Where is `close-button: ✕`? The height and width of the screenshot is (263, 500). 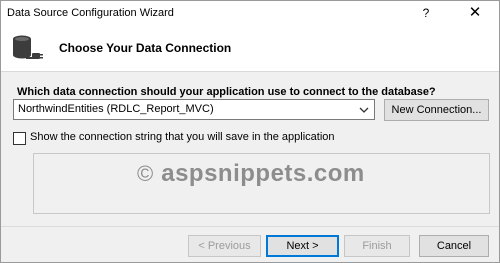
close-button: ✕ is located at coordinates (475, 13).